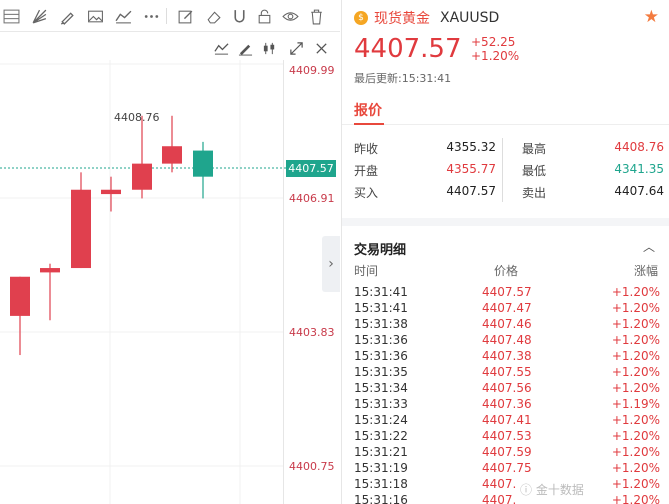 The height and width of the screenshot is (504, 669). Describe the element at coordinates (534, 171) in the screenshot. I see `stat-label: 最低` at that location.